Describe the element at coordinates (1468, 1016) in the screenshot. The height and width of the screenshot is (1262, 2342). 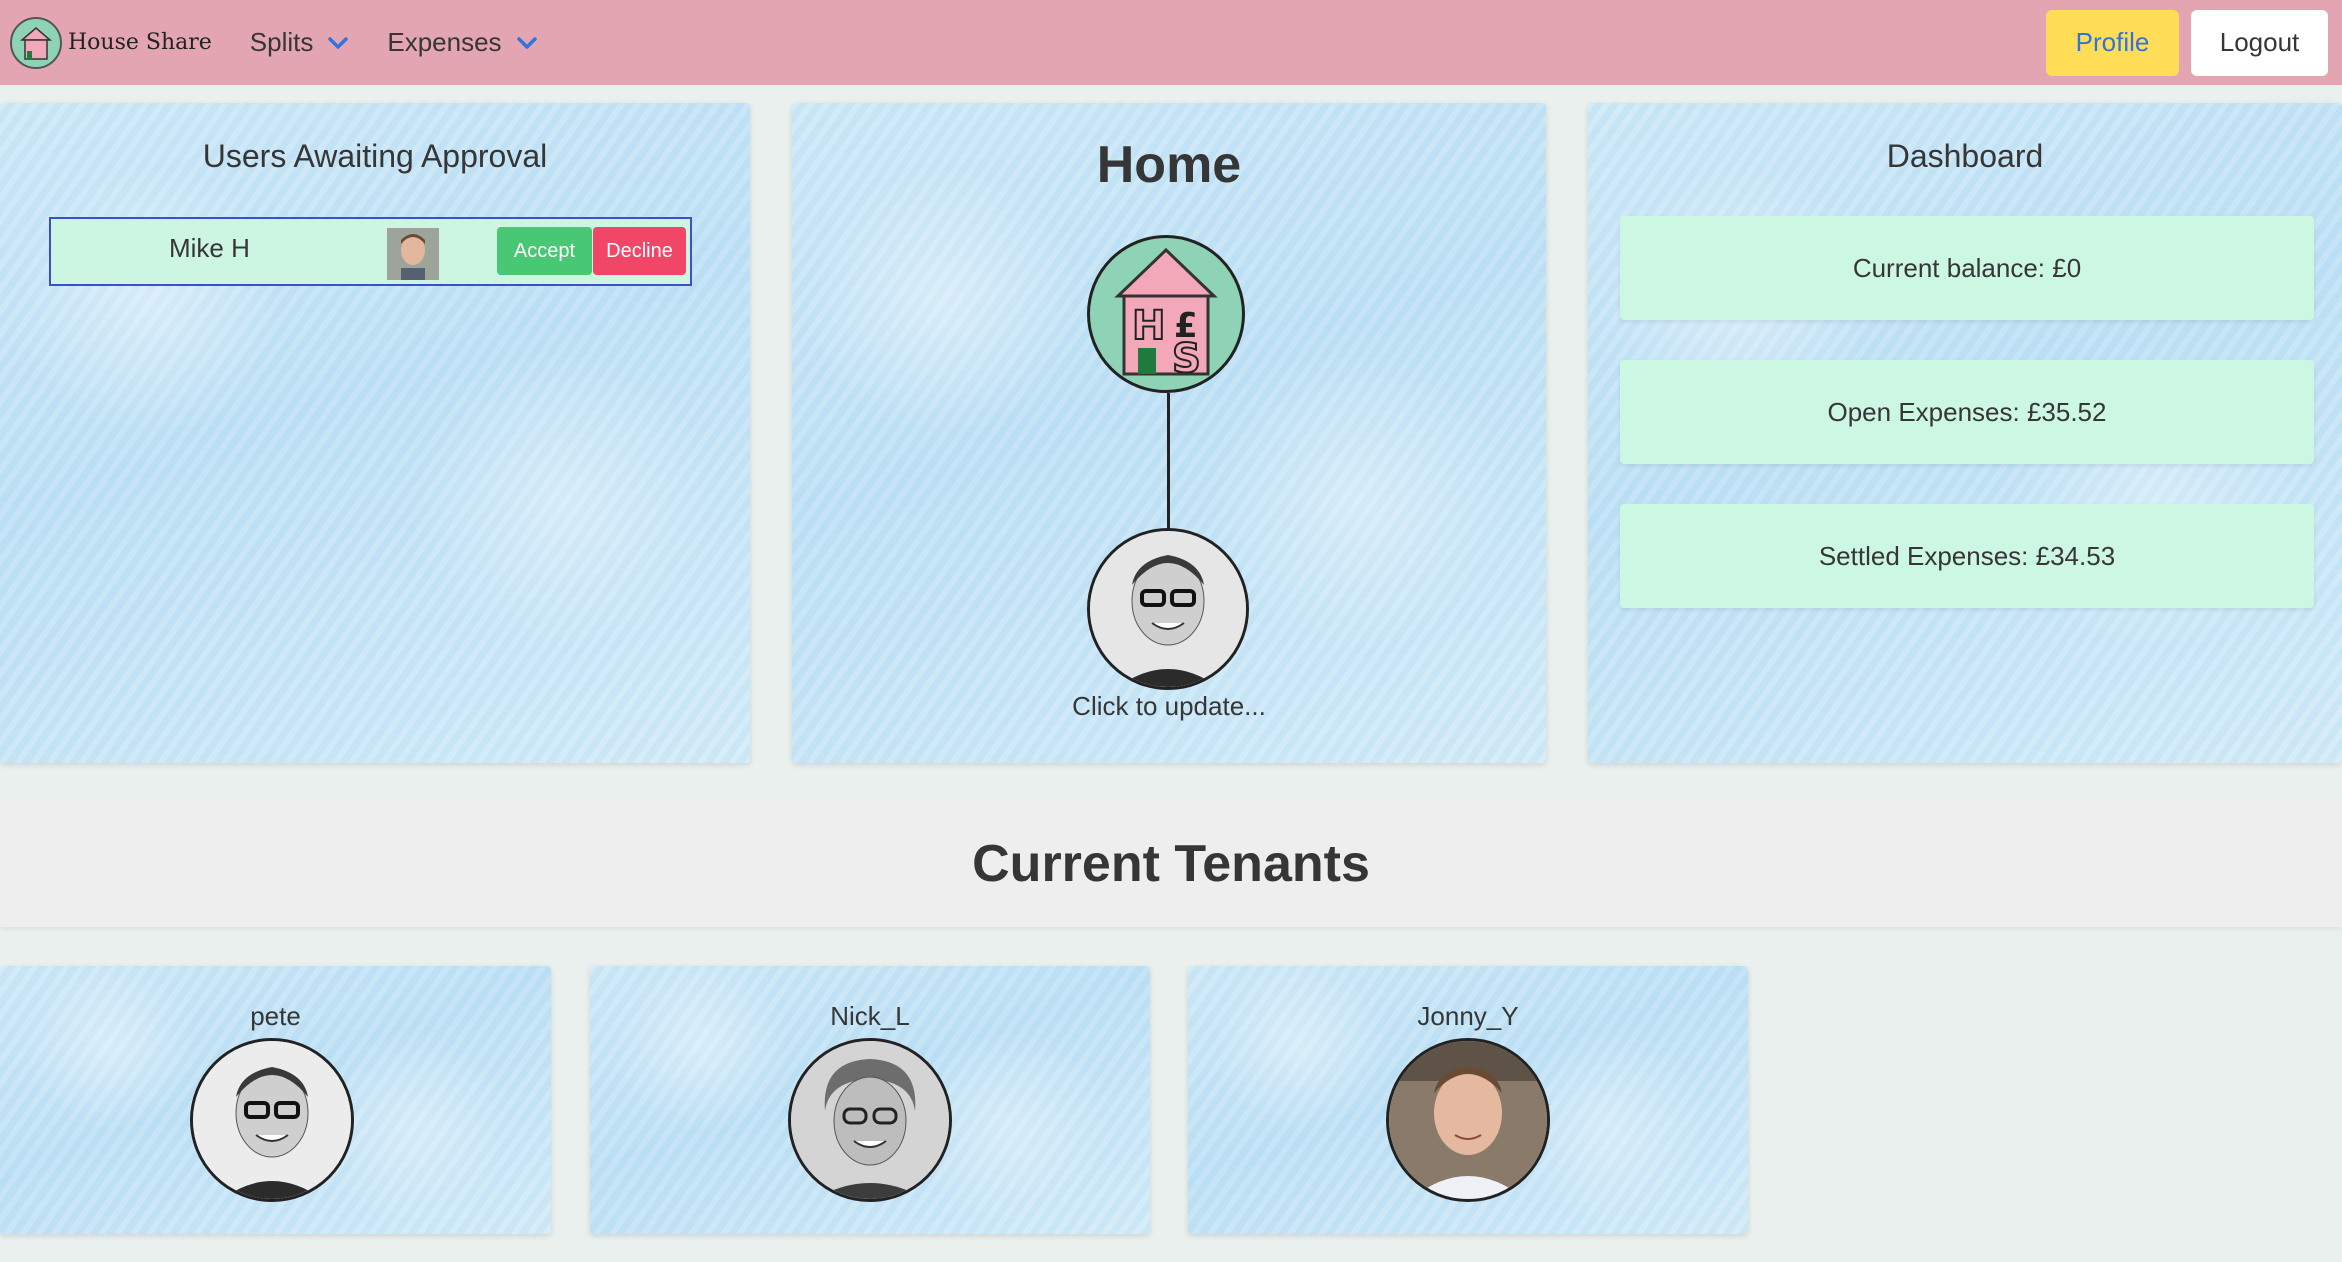
I see `tenant-name: Jonny_Y` at that location.